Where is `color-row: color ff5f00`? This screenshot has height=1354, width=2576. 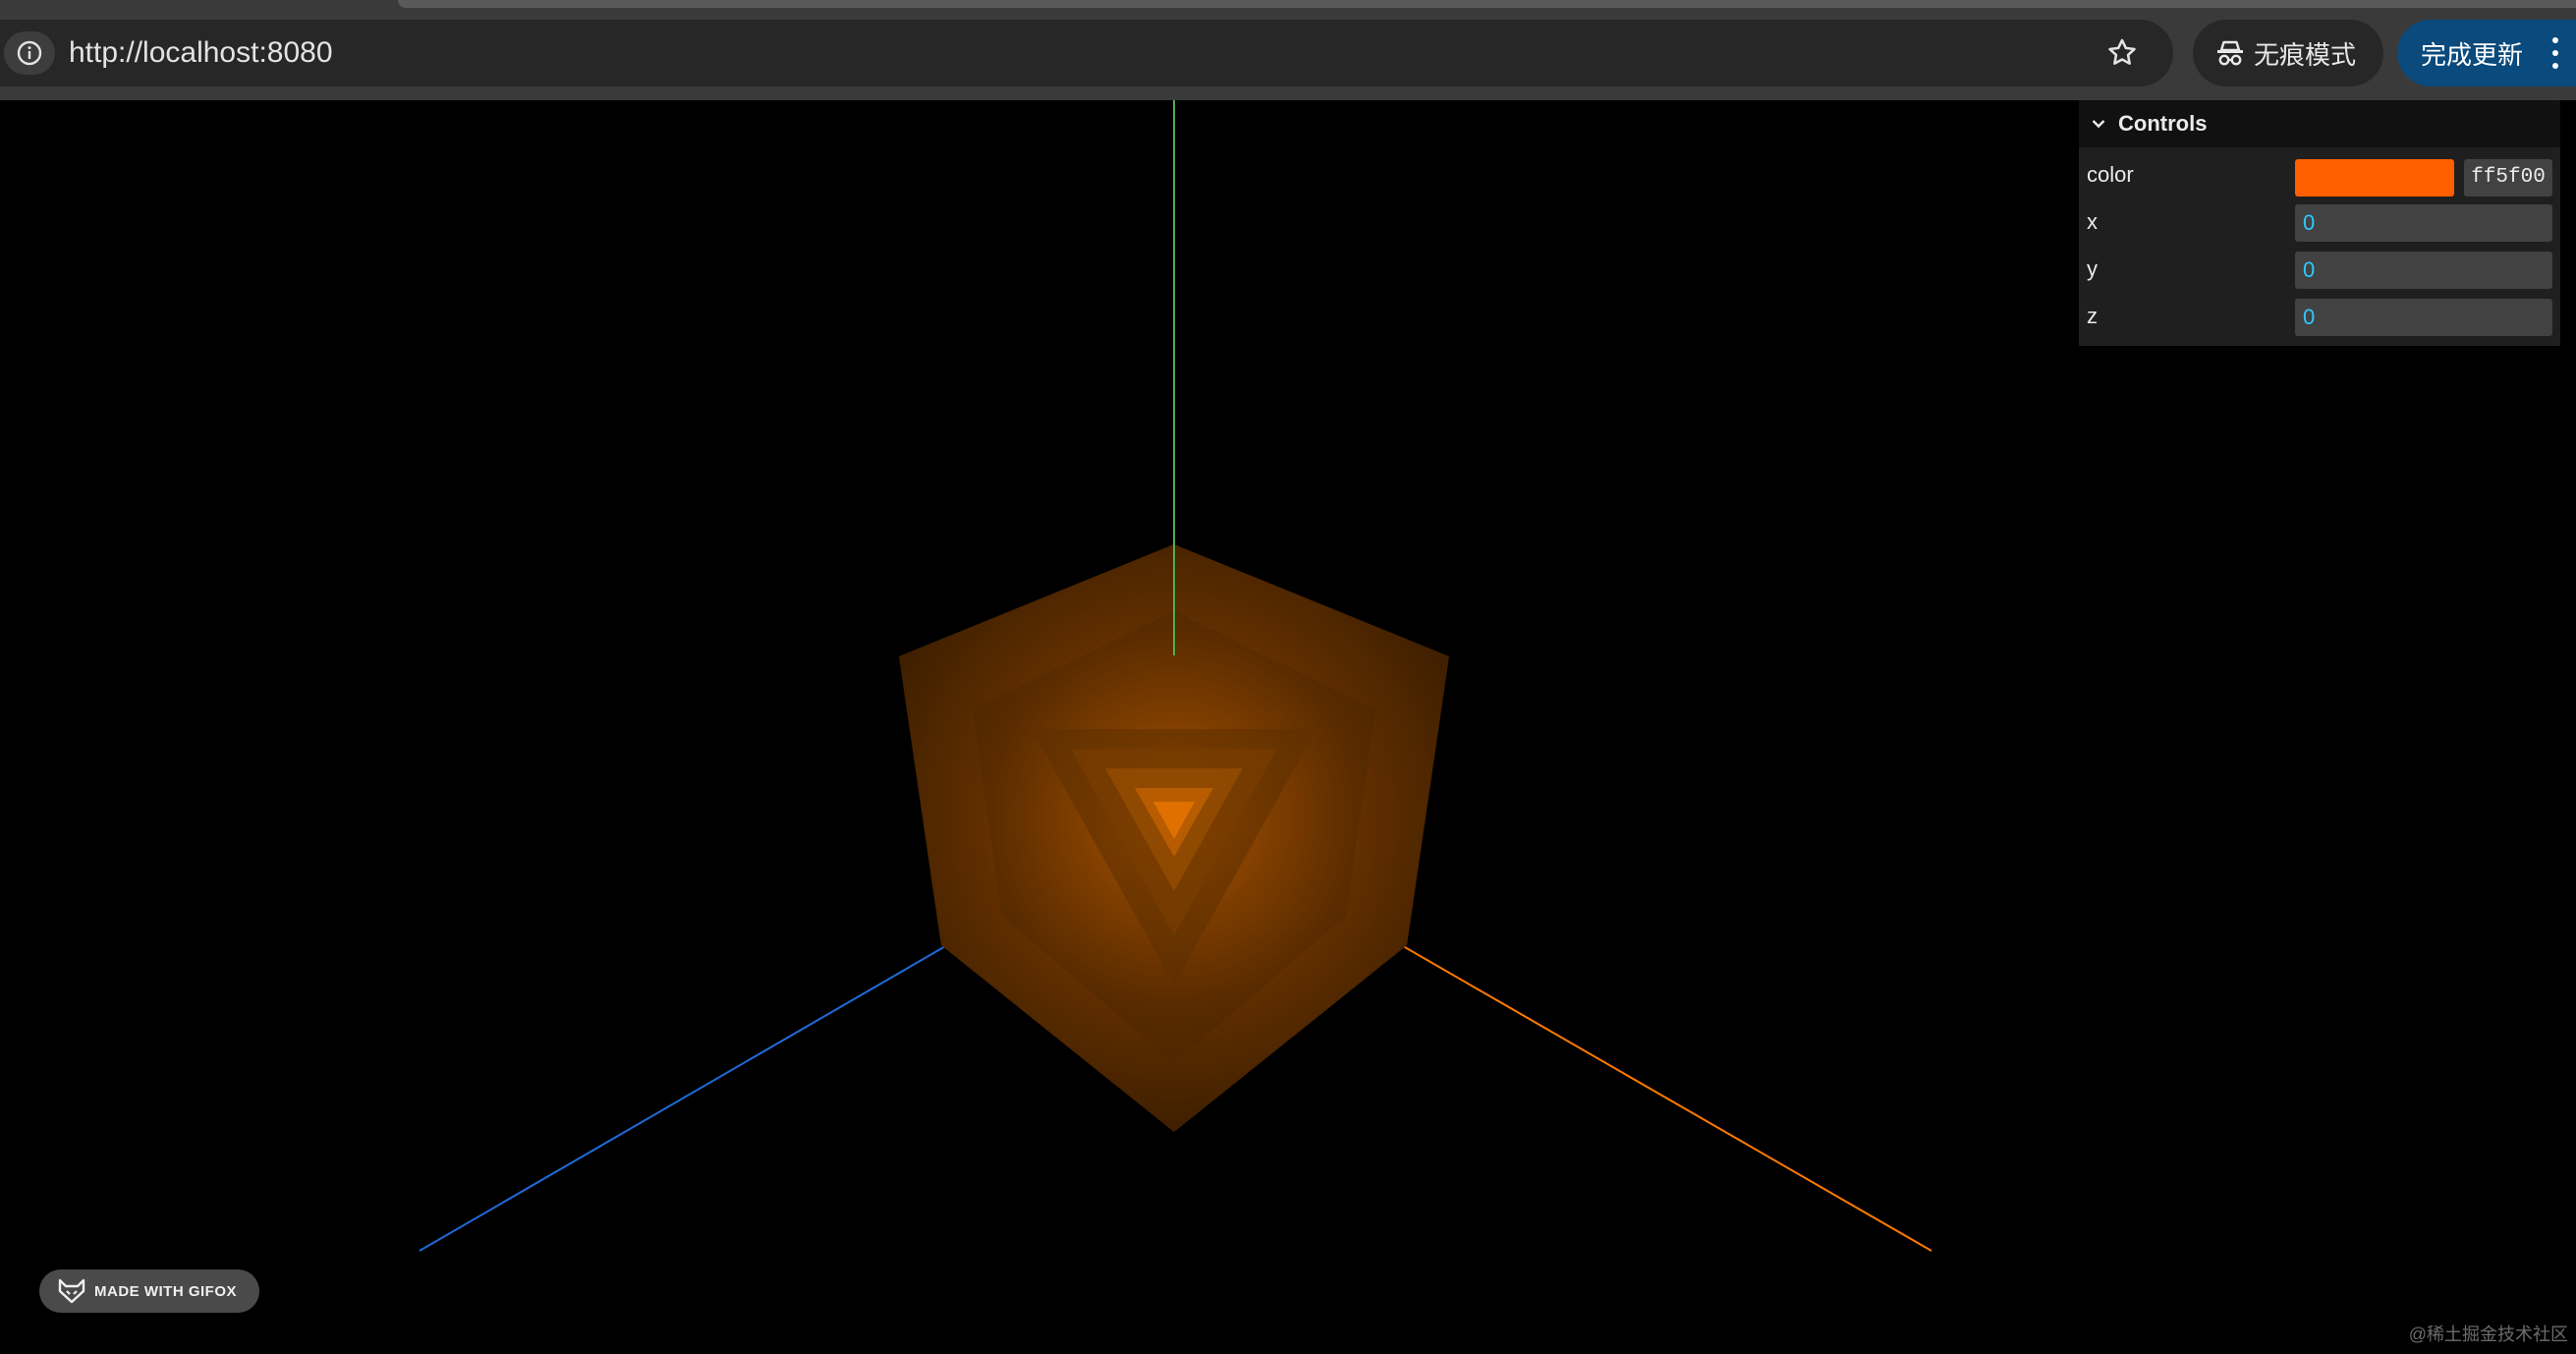 color-row: color ff5f00 is located at coordinates (2319, 174).